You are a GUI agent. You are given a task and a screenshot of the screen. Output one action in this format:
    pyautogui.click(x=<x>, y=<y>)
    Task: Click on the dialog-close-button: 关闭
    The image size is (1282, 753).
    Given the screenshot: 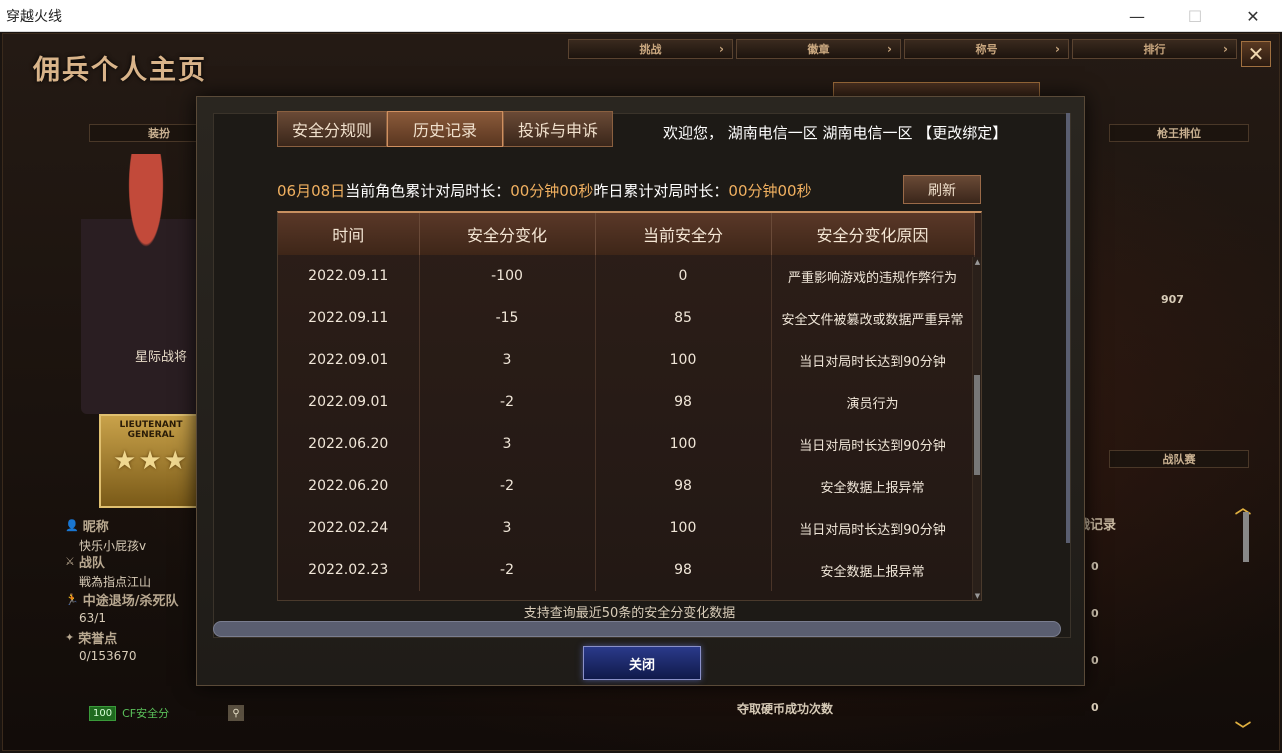 What is the action you would take?
    pyautogui.click(x=642, y=663)
    